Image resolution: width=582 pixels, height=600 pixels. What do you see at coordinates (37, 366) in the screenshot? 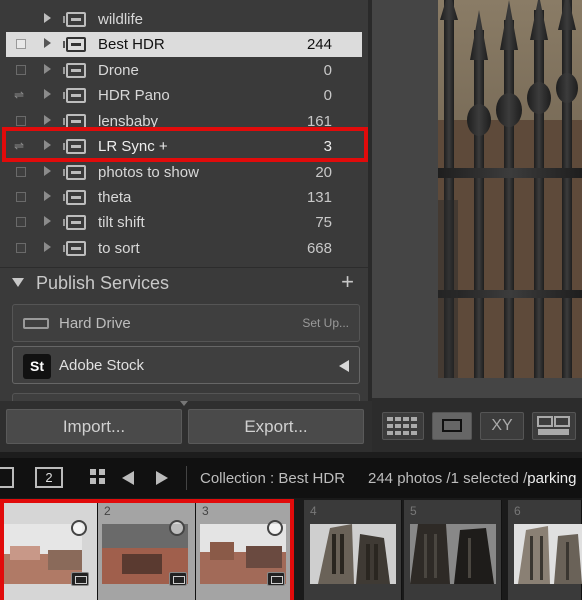
I see `adobe-stock-icon: St` at bounding box center [37, 366].